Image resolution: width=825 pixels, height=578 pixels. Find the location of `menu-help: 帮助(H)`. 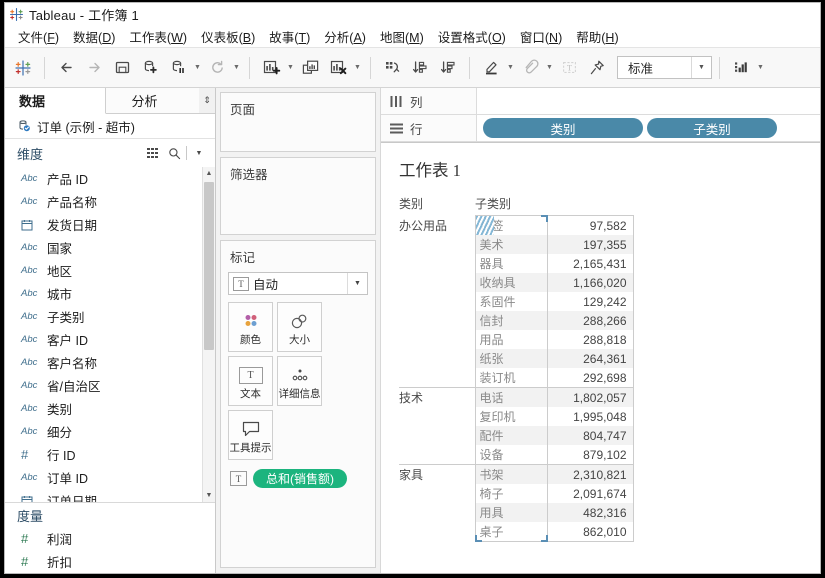

menu-help: 帮助(H) is located at coordinates (597, 36).